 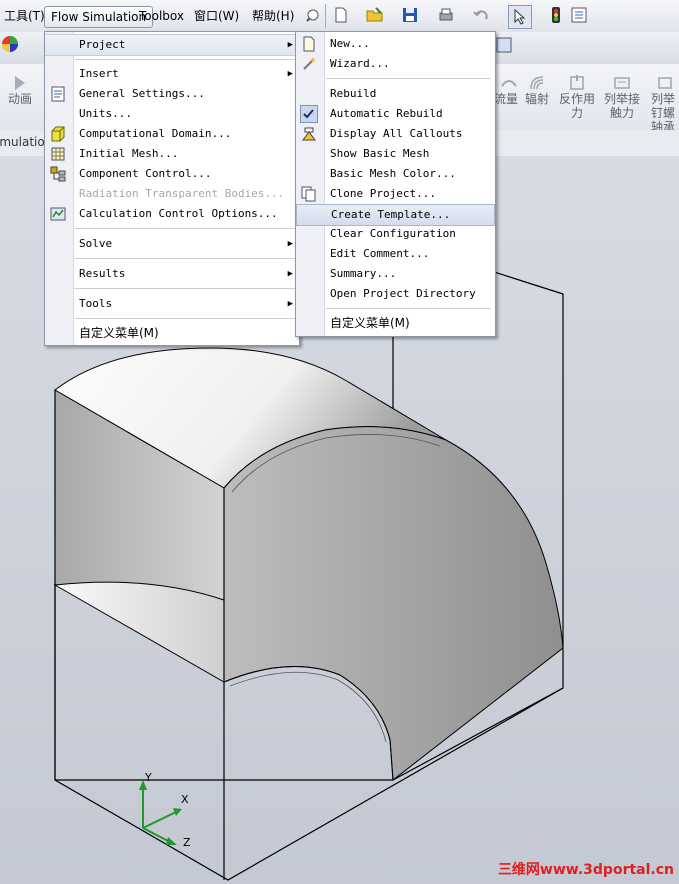 What do you see at coordinates (148, 777) in the screenshot?
I see `axis-y-label: Y` at bounding box center [148, 777].